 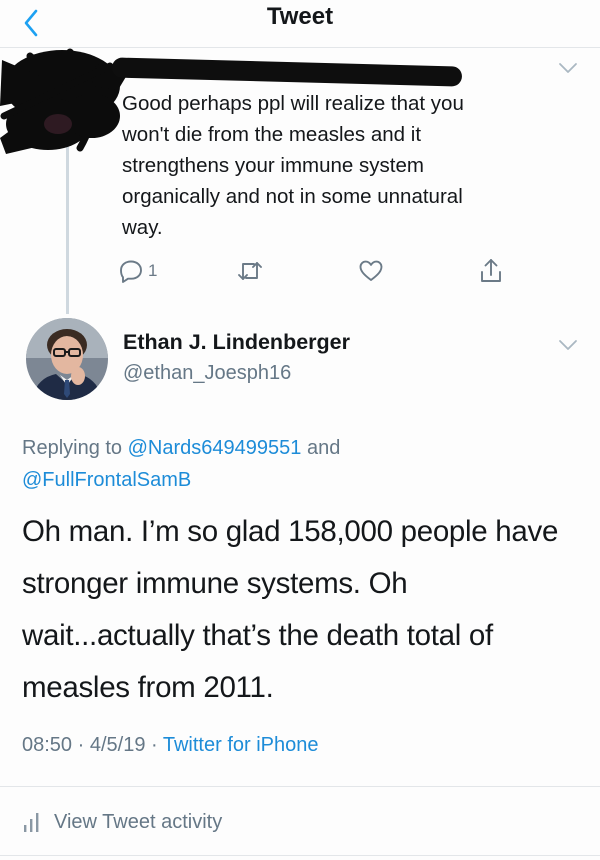 What do you see at coordinates (318, 271) in the screenshot?
I see `parent-tweet-actions: 1` at bounding box center [318, 271].